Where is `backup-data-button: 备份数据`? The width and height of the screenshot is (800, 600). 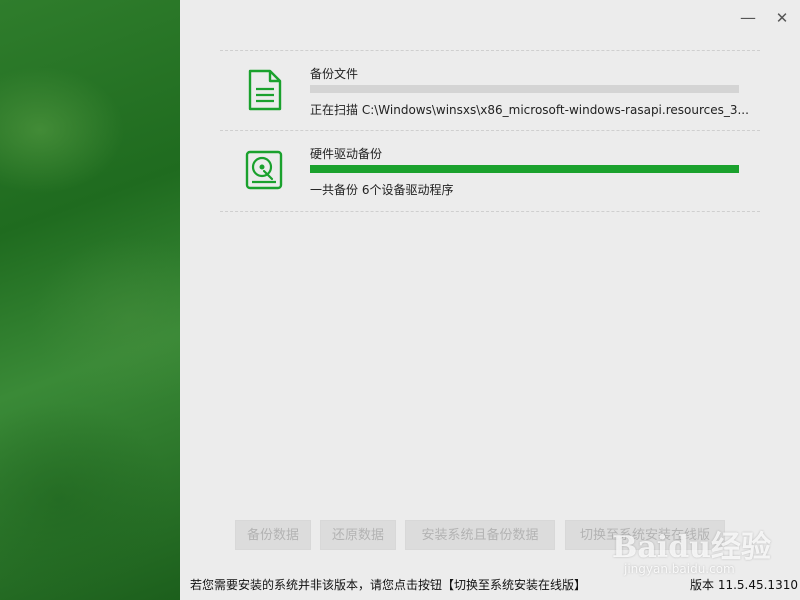
backup-data-button: 备份数据 is located at coordinates (273, 535).